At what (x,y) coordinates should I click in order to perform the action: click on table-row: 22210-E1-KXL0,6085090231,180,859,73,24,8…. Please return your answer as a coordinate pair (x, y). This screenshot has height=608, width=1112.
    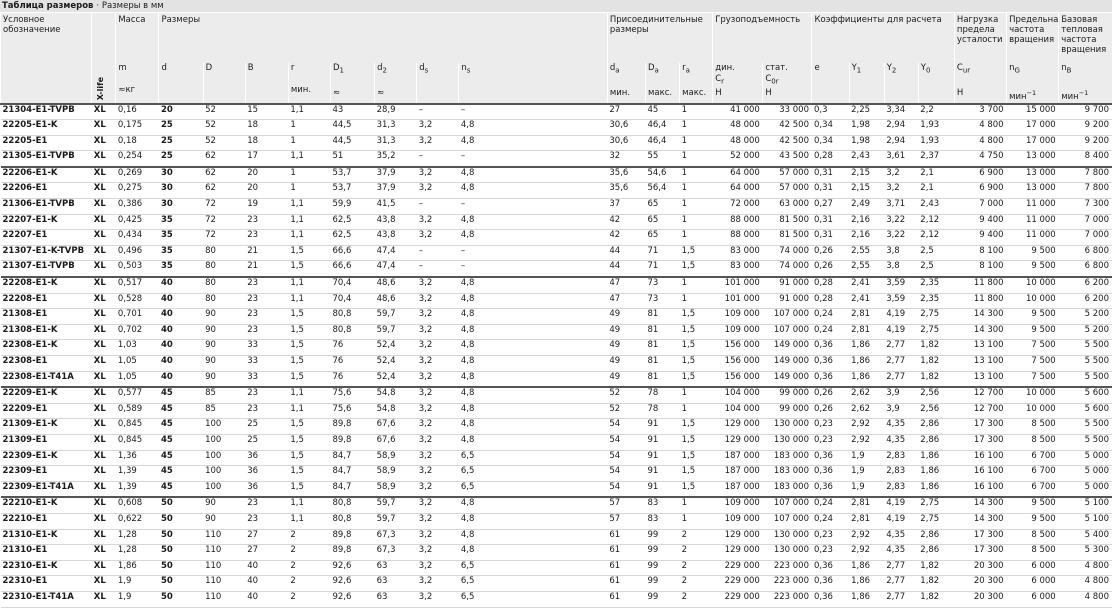
    Looking at the image, I should click on (556, 505).